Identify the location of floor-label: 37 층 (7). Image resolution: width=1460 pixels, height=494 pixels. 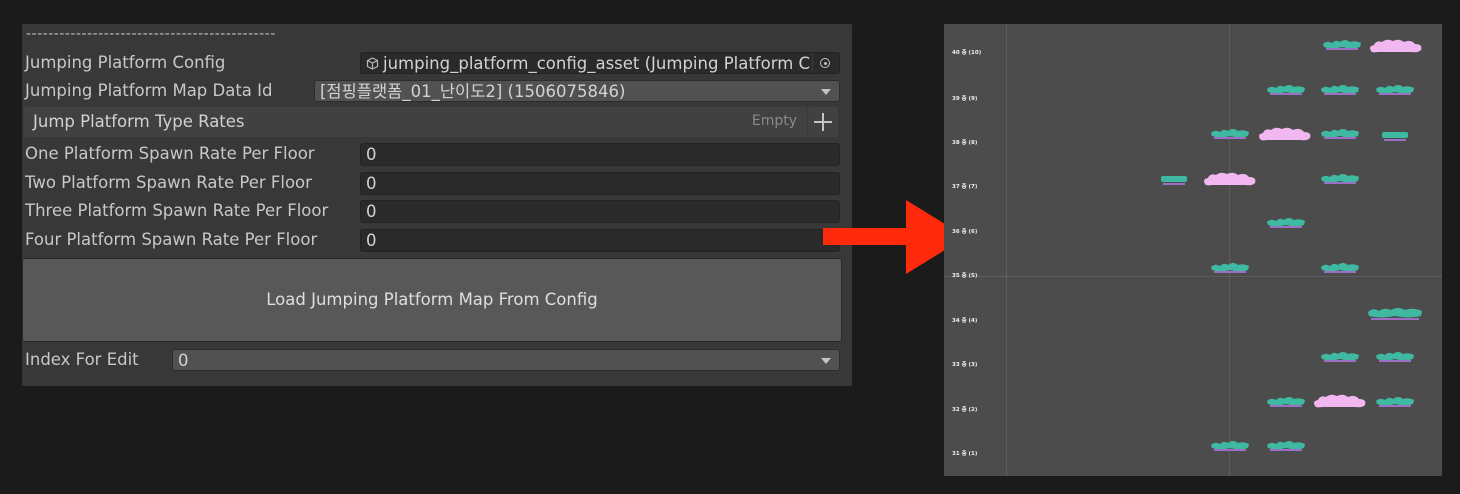
(965, 187).